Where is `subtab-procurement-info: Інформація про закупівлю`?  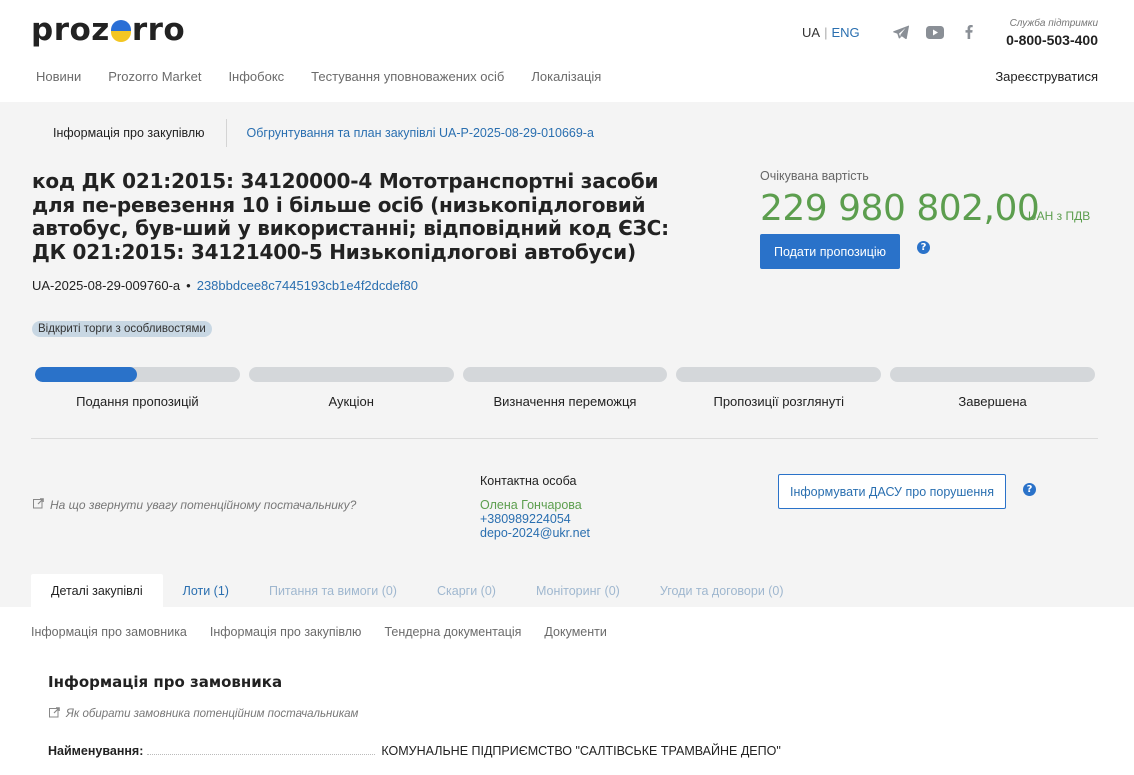
subtab-procurement-info: Інформація про закупівлю is located at coordinates (129, 133).